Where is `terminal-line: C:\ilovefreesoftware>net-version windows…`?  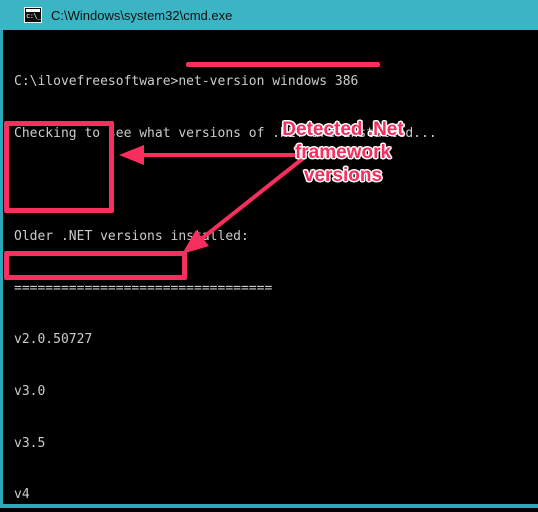
terminal-line: C:\ilovefreesoftware>net-version windows… is located at coordinates (186, 82).